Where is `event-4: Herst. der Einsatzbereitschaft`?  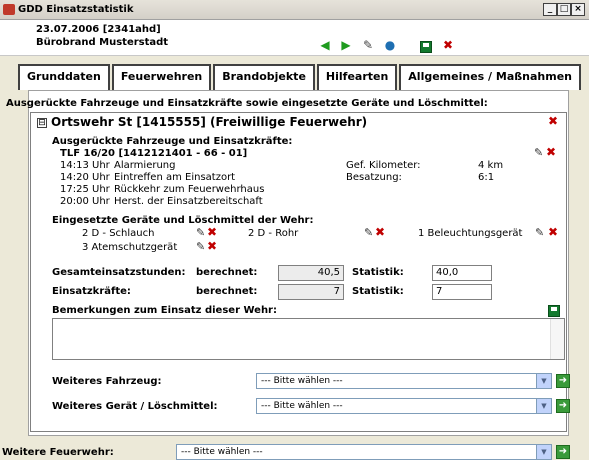 event-4: Herst. der Einsatzbereitschaft is located at coordinates (188, 201).